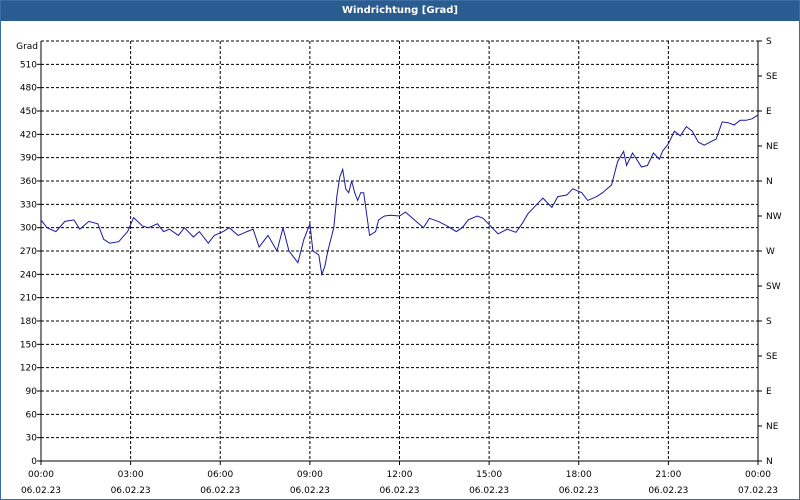 The height and width of the screenshot is (500, 800). I want to click on y2-tick-label: NW, so click(774, 217).